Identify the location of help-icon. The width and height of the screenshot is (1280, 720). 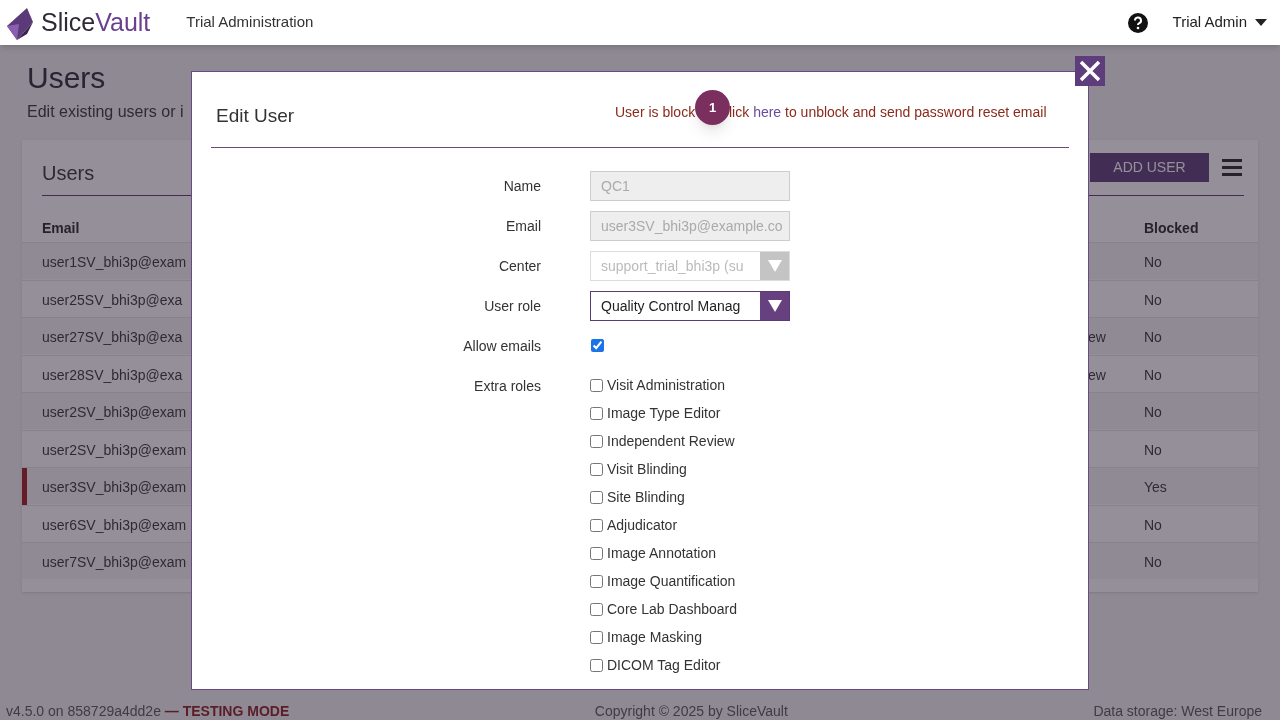
(1137, 22).